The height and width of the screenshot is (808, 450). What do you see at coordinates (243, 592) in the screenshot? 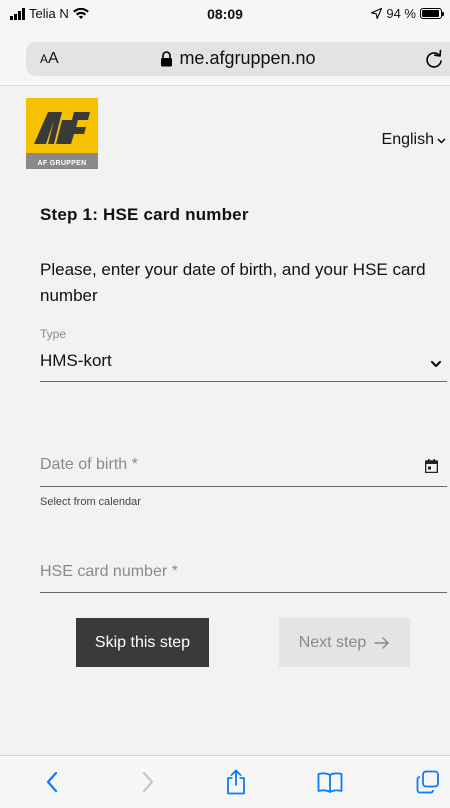
I see `hse-underline` at bounding box center [243, 592].